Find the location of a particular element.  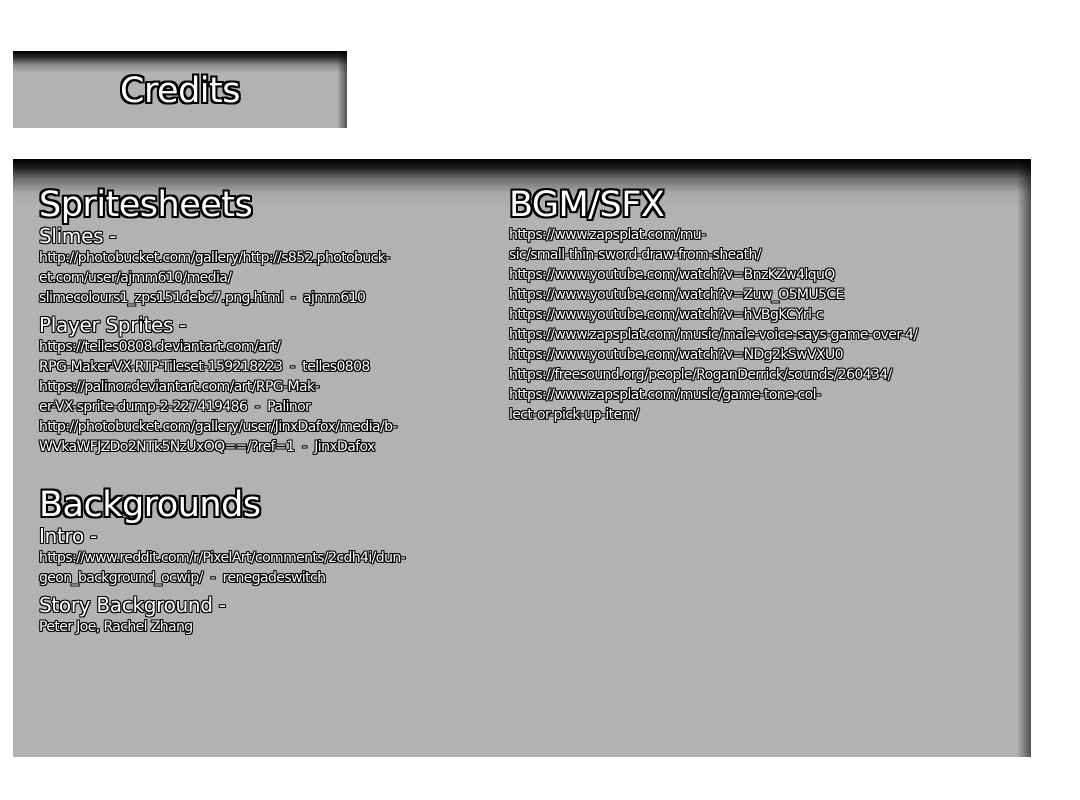

credits-title-panel: Credits is located at coordinates (180, 89).